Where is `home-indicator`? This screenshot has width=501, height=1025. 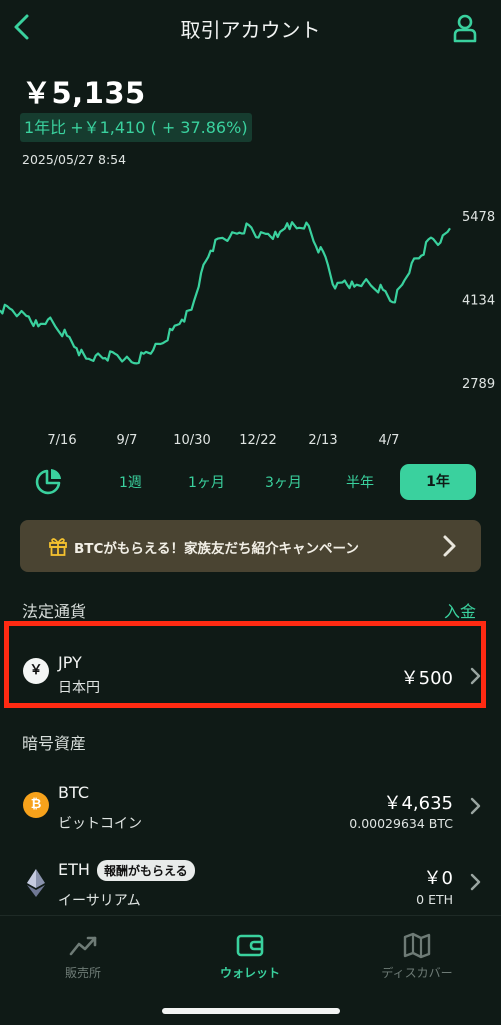 home-indicator is located at coordinates (251, 1011).